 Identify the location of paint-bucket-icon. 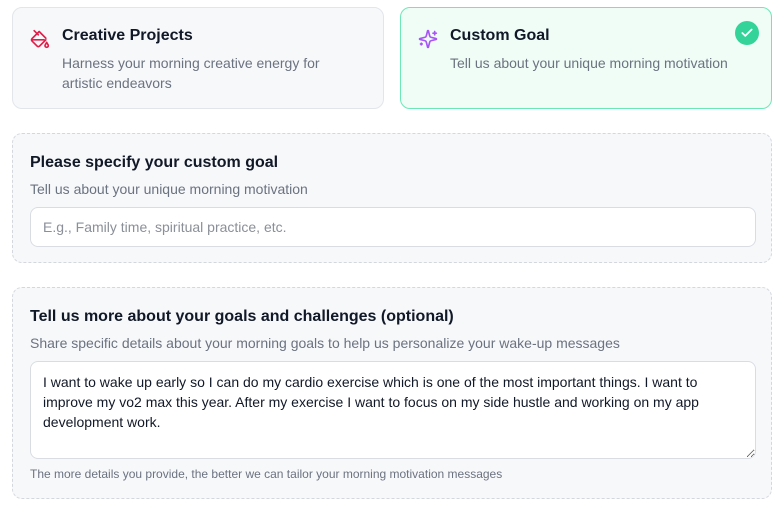
(40, 39).